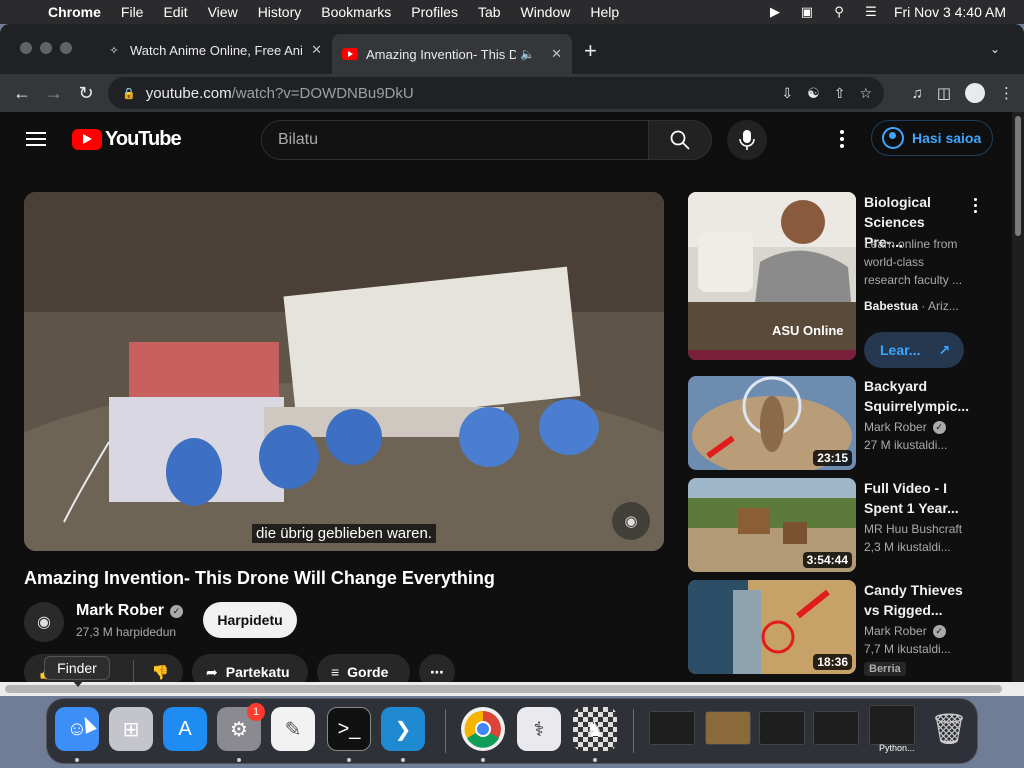  I want to click on reload-icon: ↻, so click(86, 93).